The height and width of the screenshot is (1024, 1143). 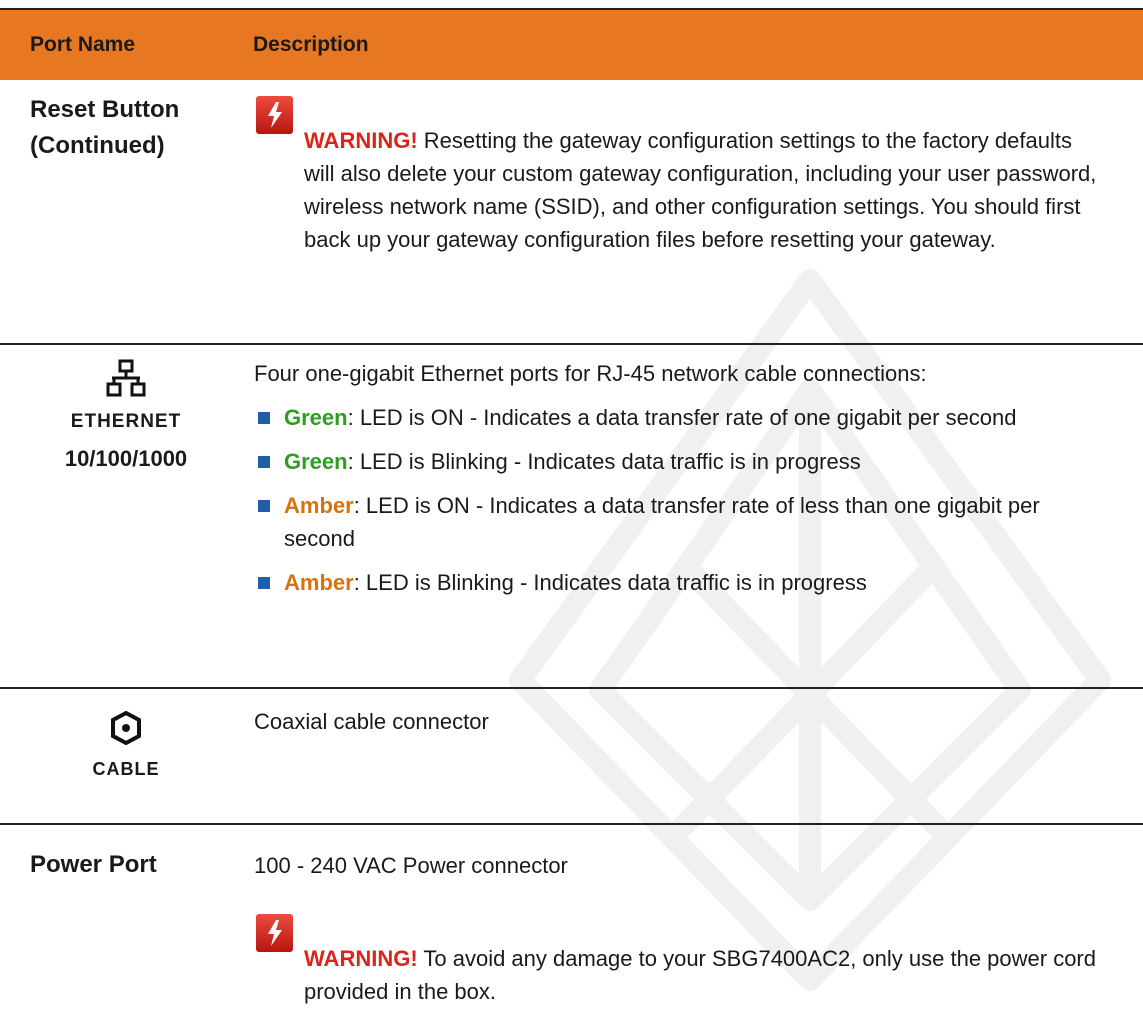 I want to click on port-name-cell: CABLE, so click(x=126, y=756).